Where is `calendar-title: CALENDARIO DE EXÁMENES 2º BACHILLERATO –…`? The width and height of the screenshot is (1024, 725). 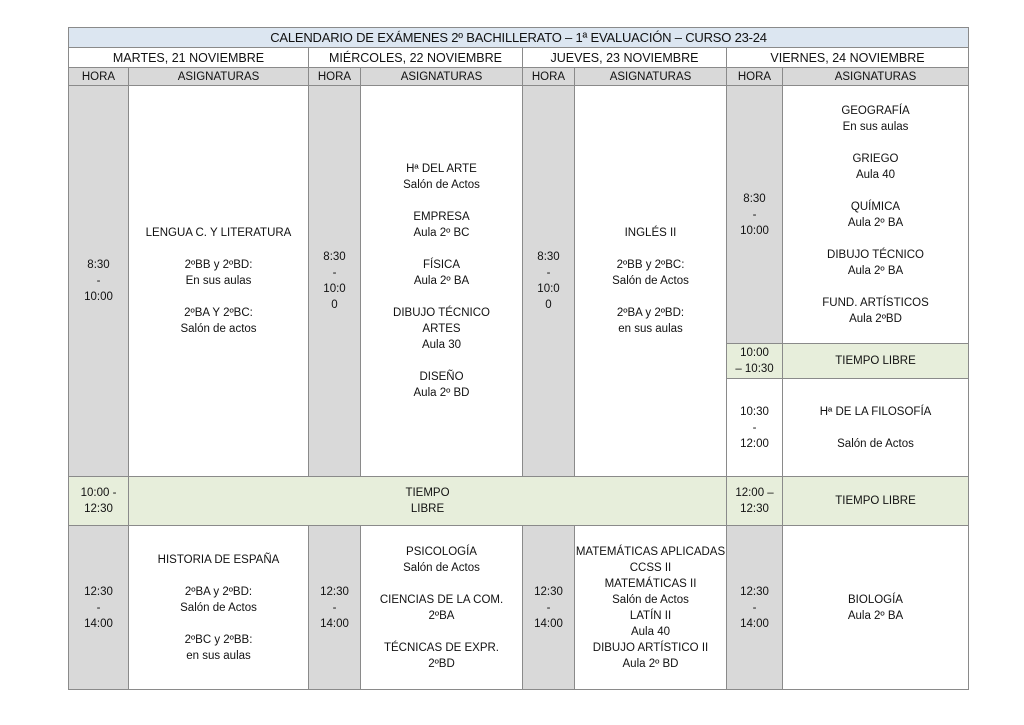 calendar-title: CALENDARIO DE EXÁMENES 2º BACHILLERATO –… is located at coordinates (518, 37).